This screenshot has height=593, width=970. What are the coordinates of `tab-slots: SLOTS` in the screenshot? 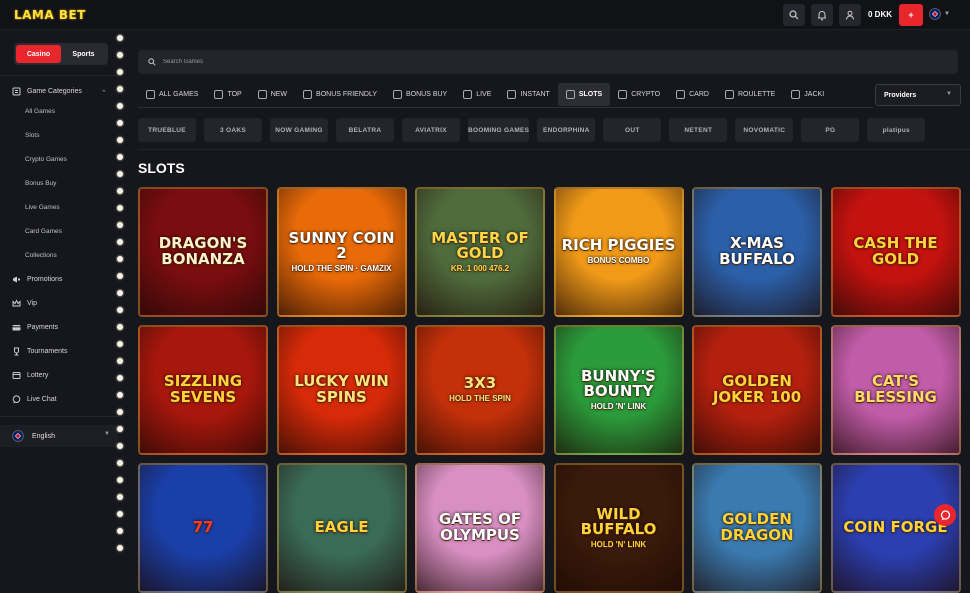 It's located at (584, 94).